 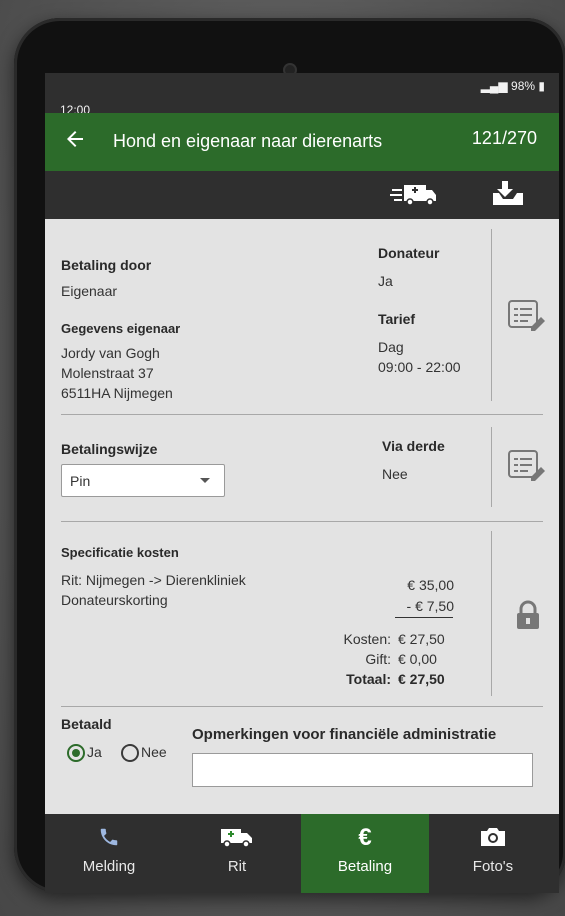 What do you see at coordinates (512, 194) in the screenshot?
I see `download-tray-icon` at bounding box center [512, 194].